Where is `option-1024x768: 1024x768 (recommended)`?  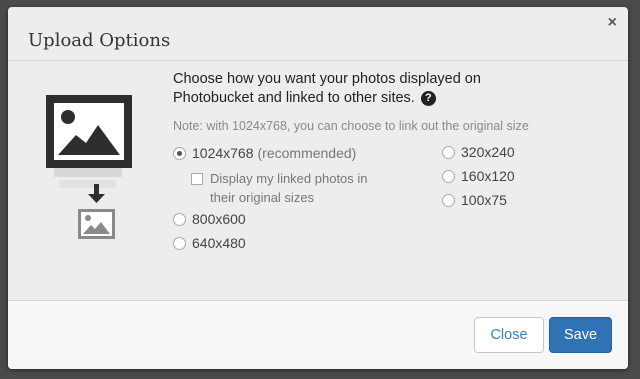 option-1024x768: 1024x768 (recommended) is located at coordinates (264, 153).